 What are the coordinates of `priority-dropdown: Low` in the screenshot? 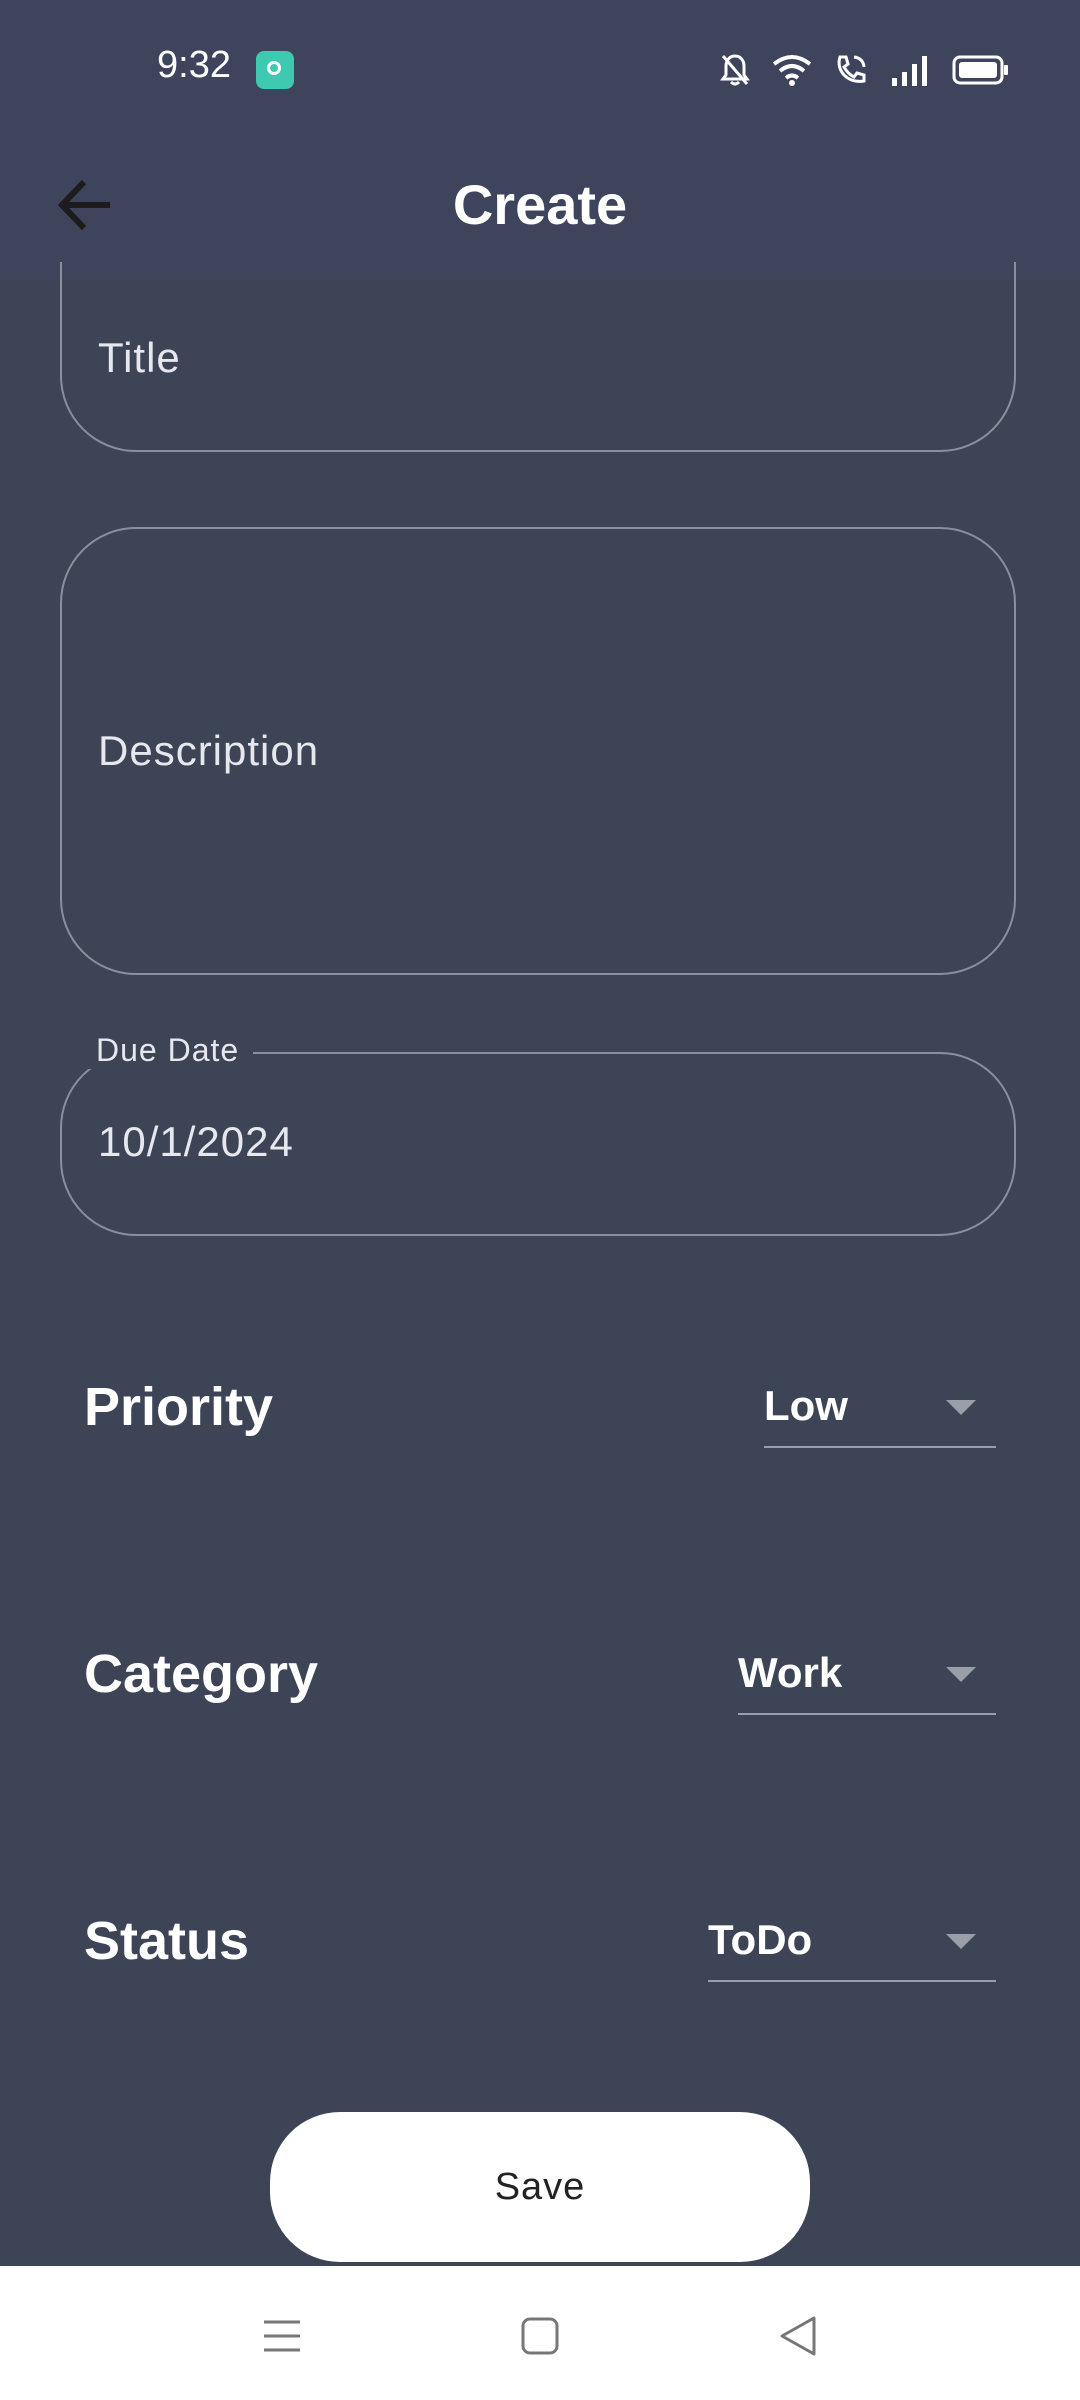 It's located at (880, 1412).